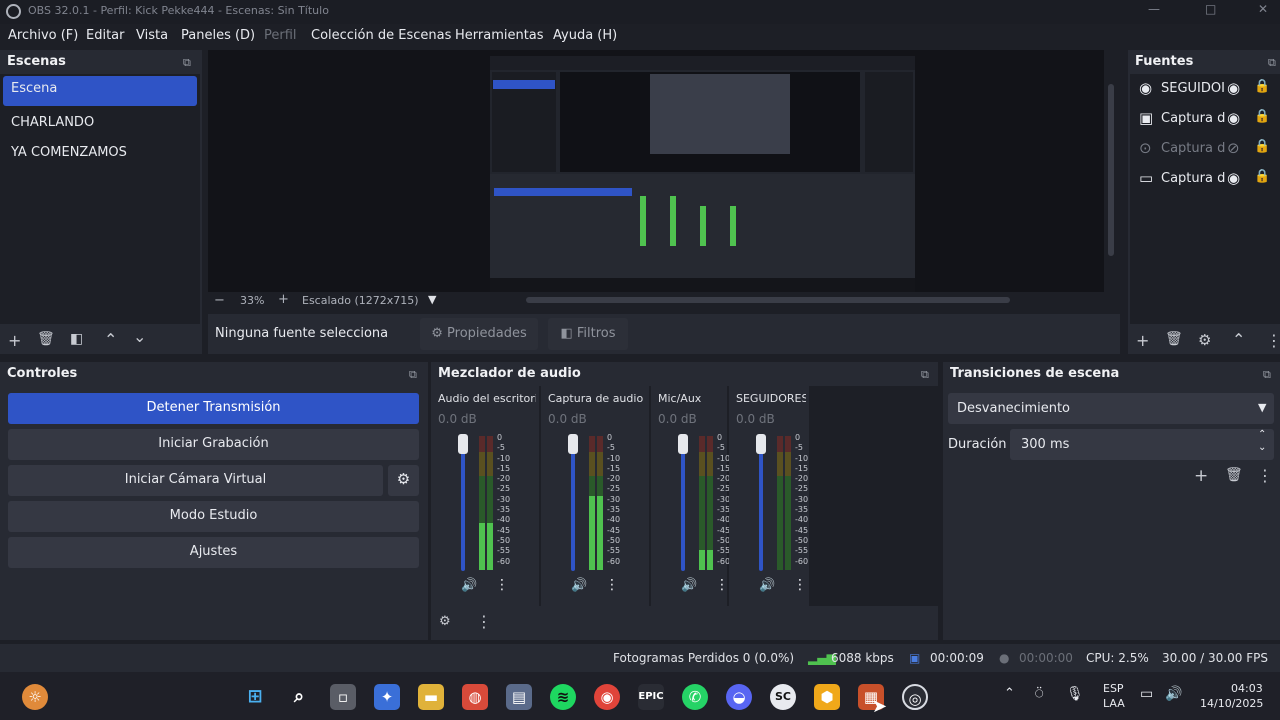 The height and width of the screenshot is (720, 1280). Describe the element at coordinates (1247, 688) in the screenshot. I see `clock-time: 04:03` at that location.